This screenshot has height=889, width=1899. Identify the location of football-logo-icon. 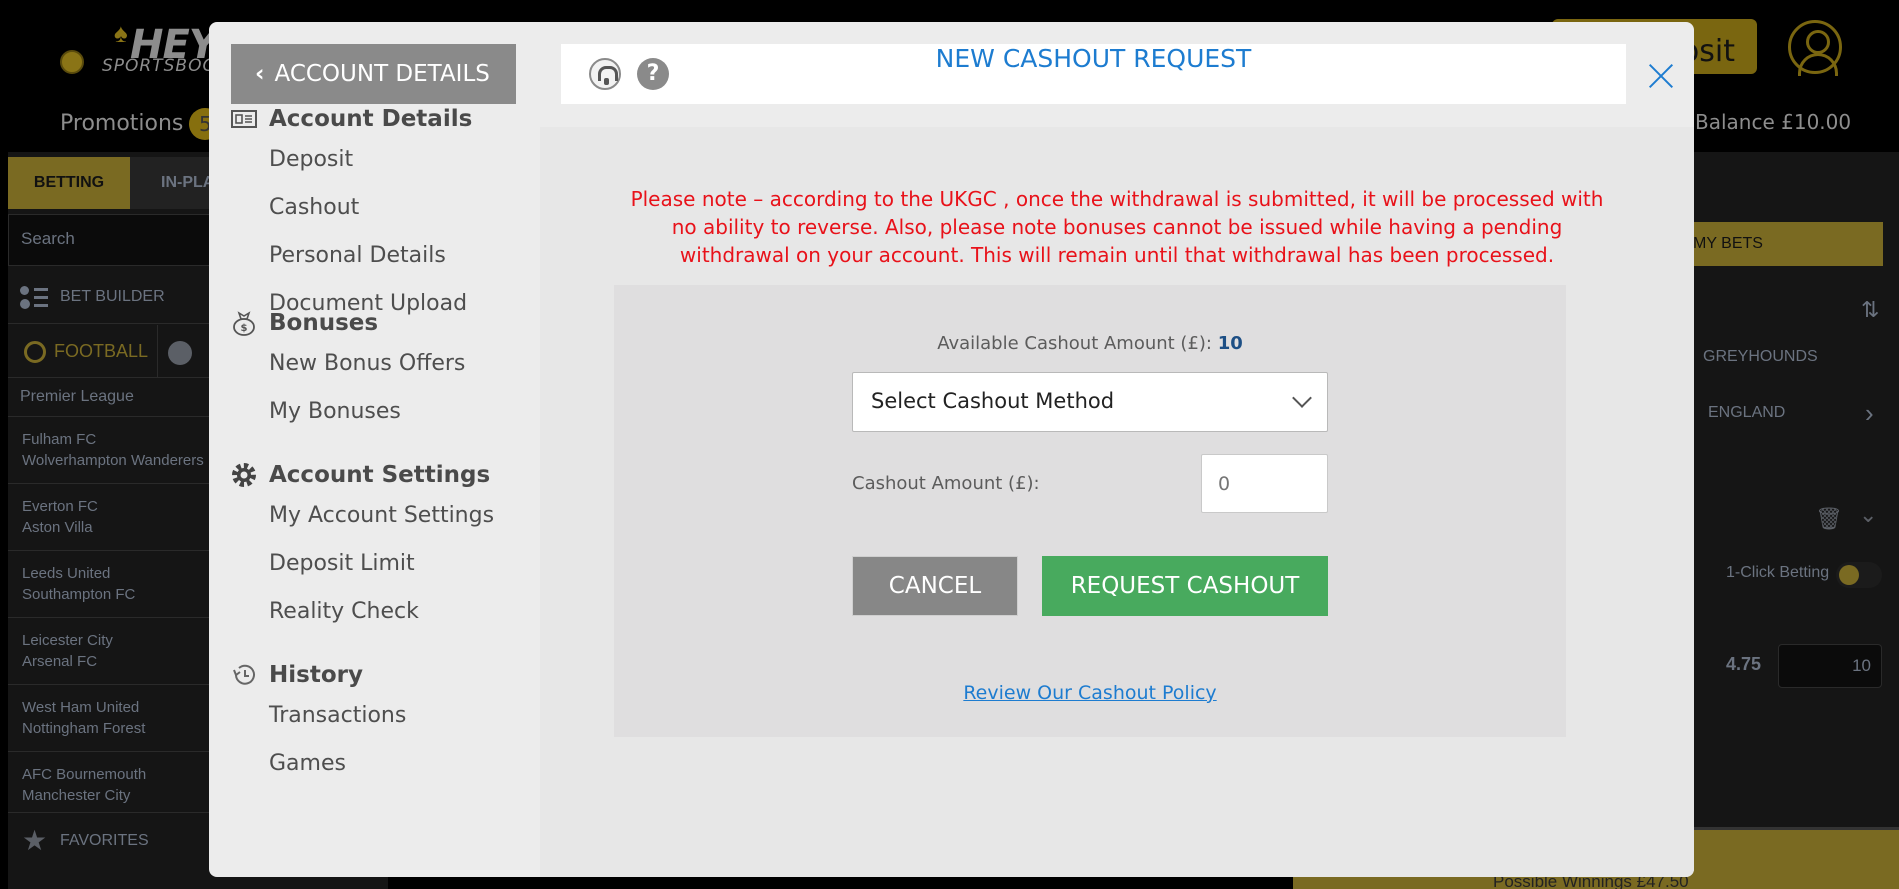
(72, 62).